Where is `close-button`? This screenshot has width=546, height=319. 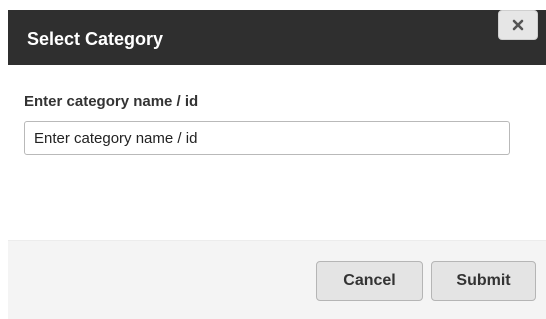 close-button is located at coordinates (518, 25).